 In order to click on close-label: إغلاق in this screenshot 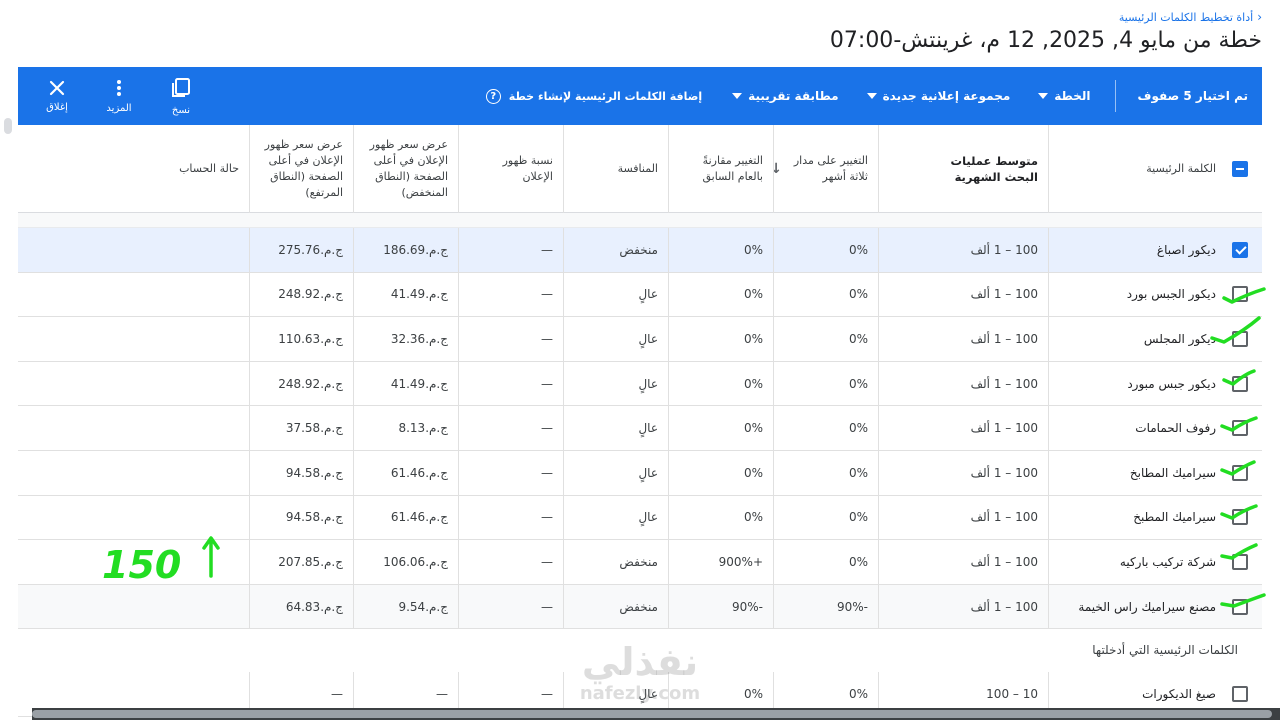, I will do `click(57, 107)`.